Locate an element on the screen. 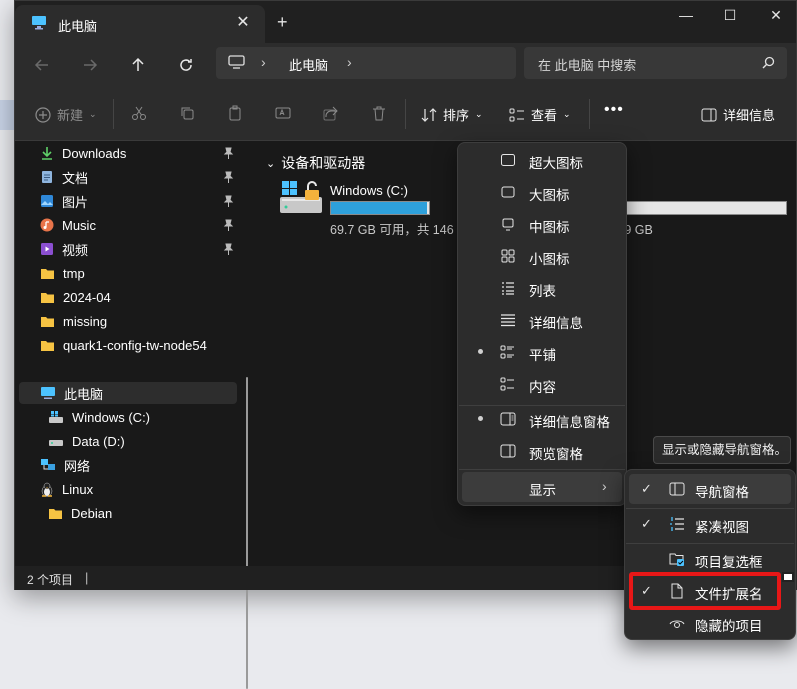  breadcrumb-this-pc: 此电脑 is located at coordinates (308, 64).